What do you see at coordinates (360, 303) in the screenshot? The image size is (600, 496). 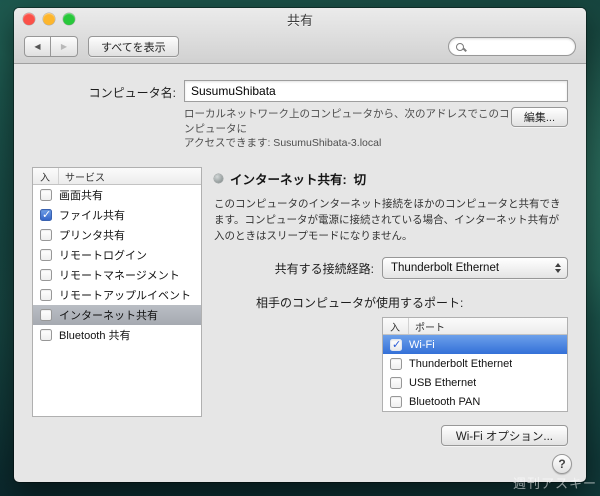 I see `ports-label: 相手のコンピュータが使用するポート:` at bounding box center [360, 303].